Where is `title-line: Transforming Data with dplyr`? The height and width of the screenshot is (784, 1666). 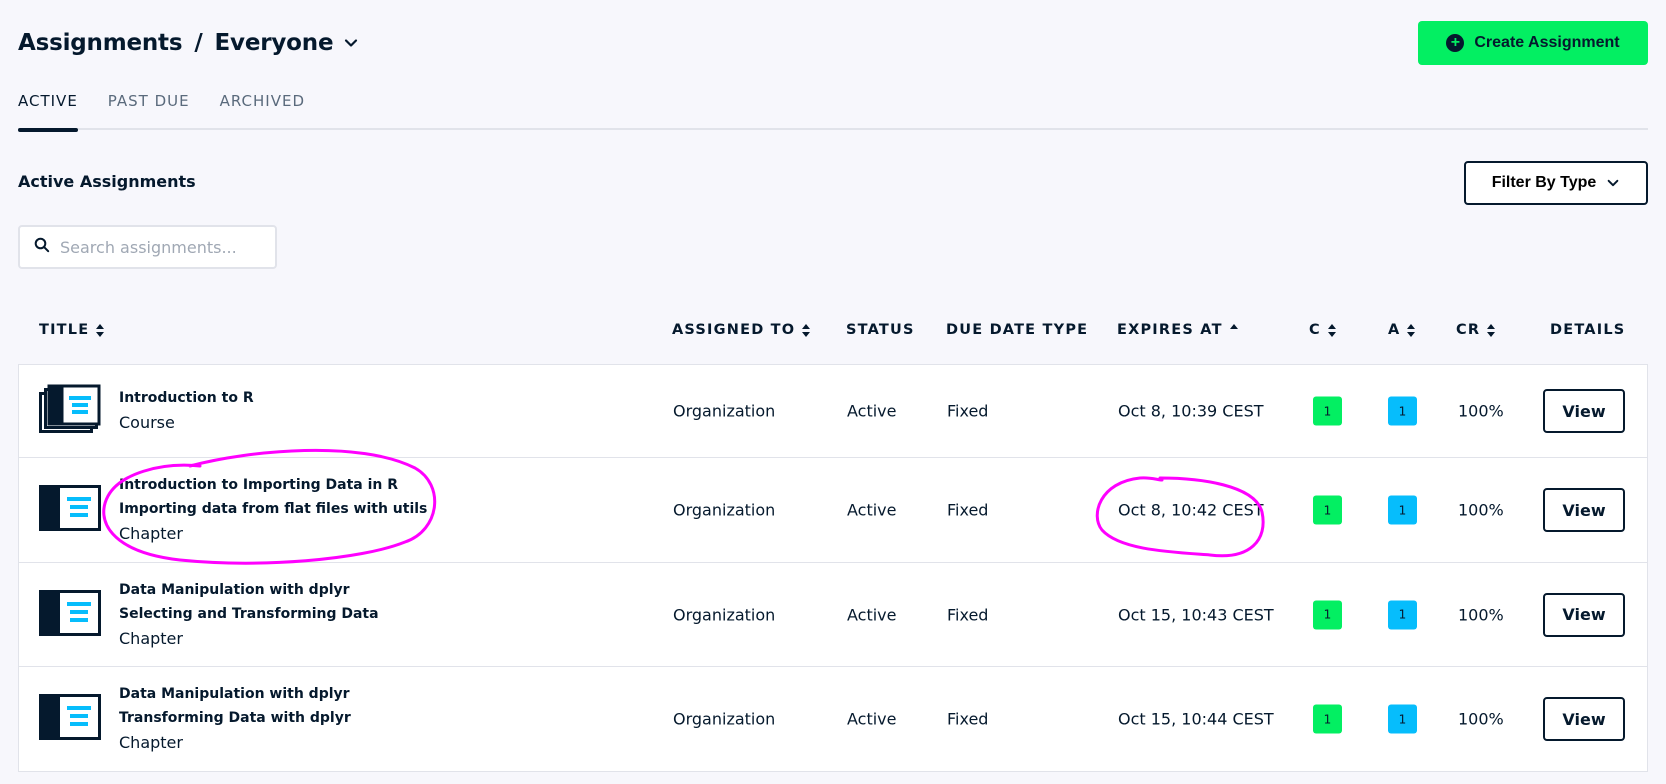
title-line: Transforming Data with dplyr is located at coordinates (235, 718).